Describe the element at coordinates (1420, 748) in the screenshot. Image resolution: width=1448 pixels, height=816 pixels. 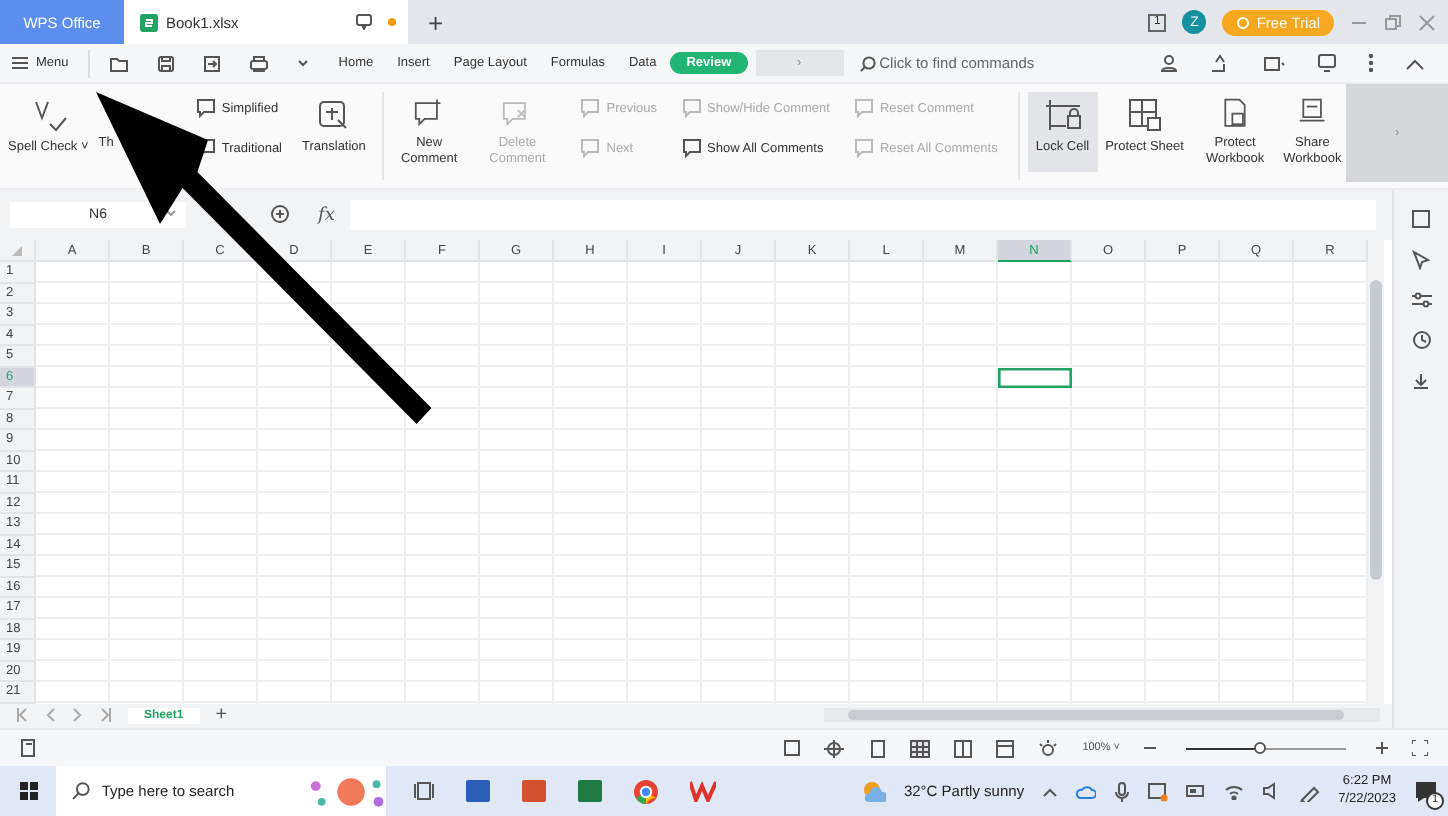
I see `fullscreen-icon` at that location.